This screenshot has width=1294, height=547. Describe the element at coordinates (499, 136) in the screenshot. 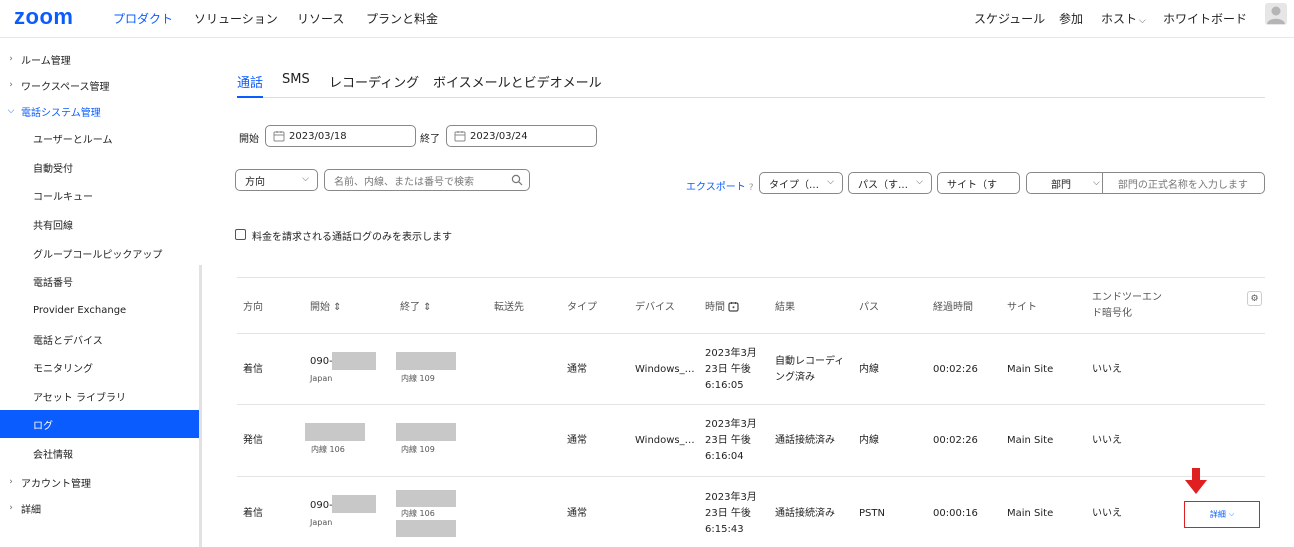

I see `end-date-value: 2023/03/24` at that location.